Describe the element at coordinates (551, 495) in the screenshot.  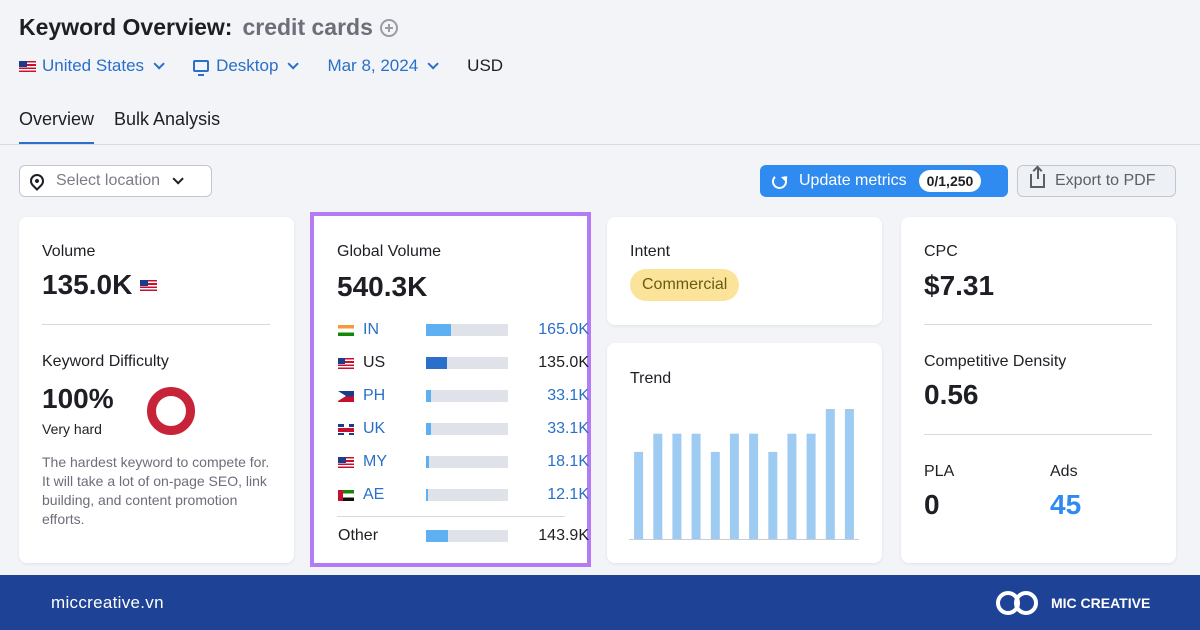
I see `country-volume: 12.1K` at that location.